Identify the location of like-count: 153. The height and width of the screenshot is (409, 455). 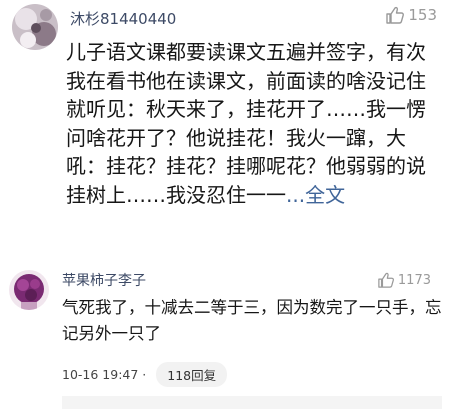
(422, 15).